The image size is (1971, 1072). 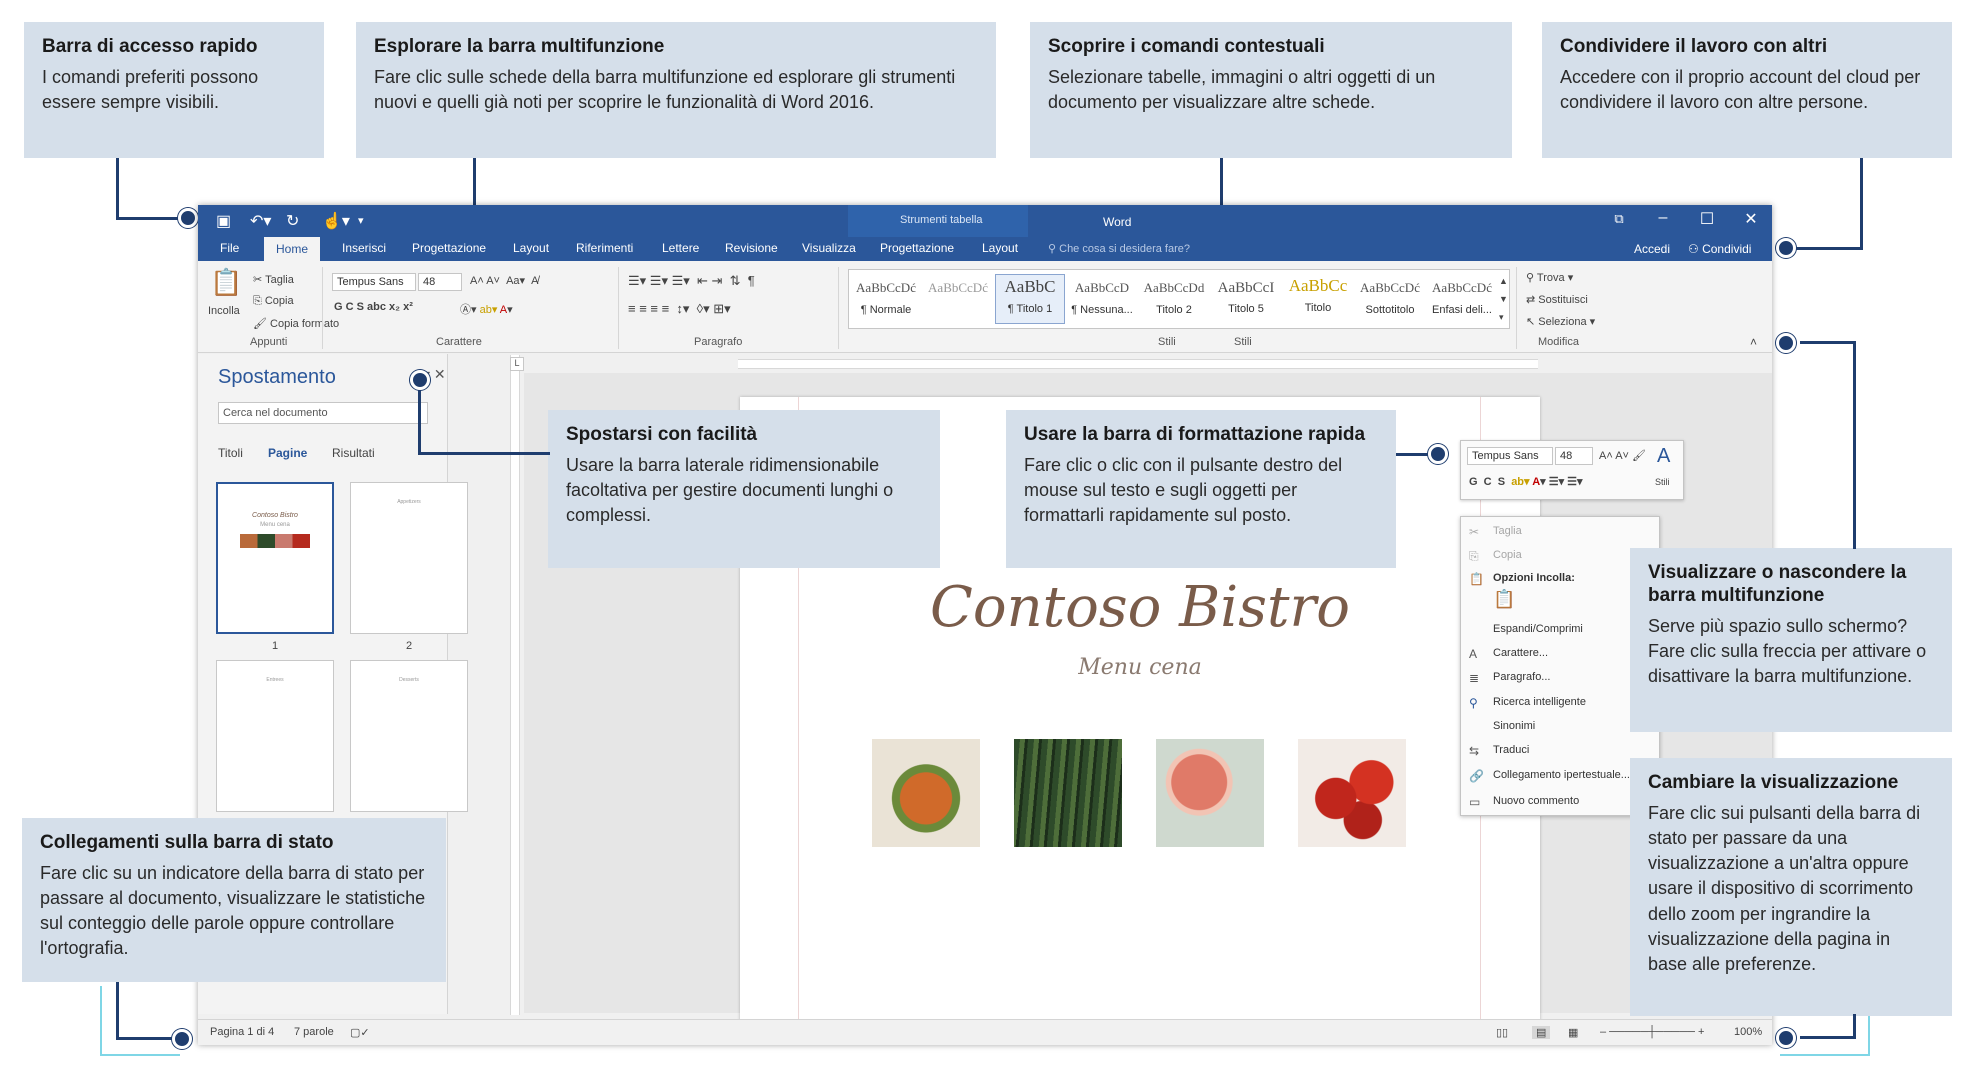 What do you see at coordinates (1549, 277) in the screenshot?
I see `find-button: ⚲ Trova ▾` at bounding box center [1549, 277].